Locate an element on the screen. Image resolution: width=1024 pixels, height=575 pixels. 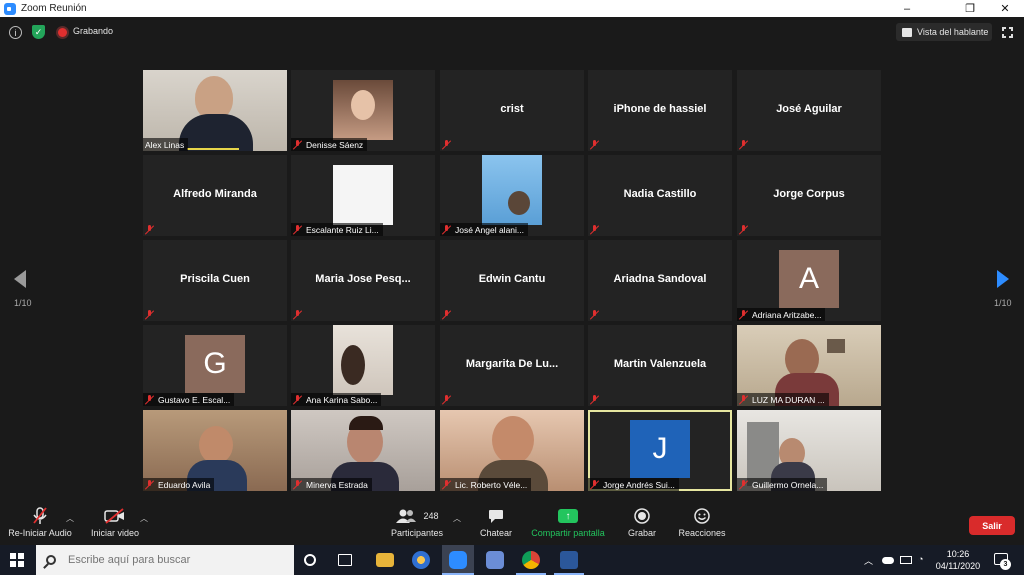
participant-tile: José Aguilar is located at coordinates (809, 110).